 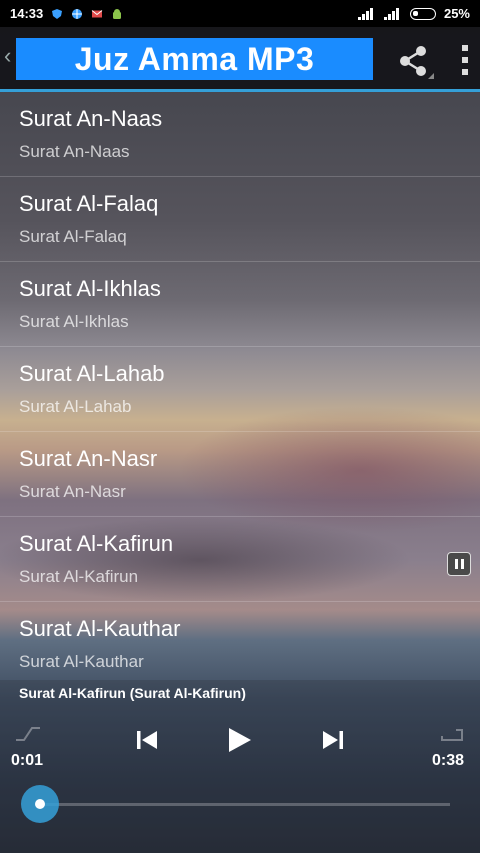 I want to click on list-item: Surat Al-Ikhlas Surat Al-Ikhlas, so click(x=240, y=304).